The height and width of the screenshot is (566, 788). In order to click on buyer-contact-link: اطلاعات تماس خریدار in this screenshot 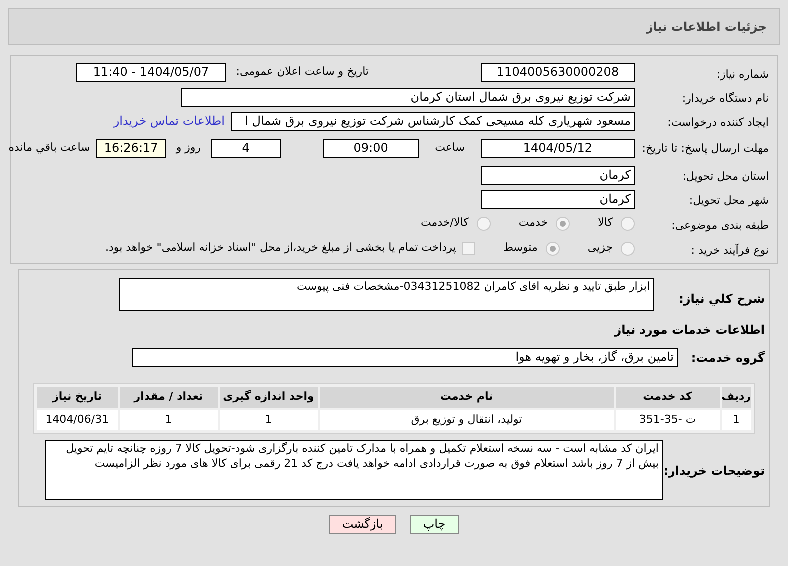, I will do `click(169, 121)`.